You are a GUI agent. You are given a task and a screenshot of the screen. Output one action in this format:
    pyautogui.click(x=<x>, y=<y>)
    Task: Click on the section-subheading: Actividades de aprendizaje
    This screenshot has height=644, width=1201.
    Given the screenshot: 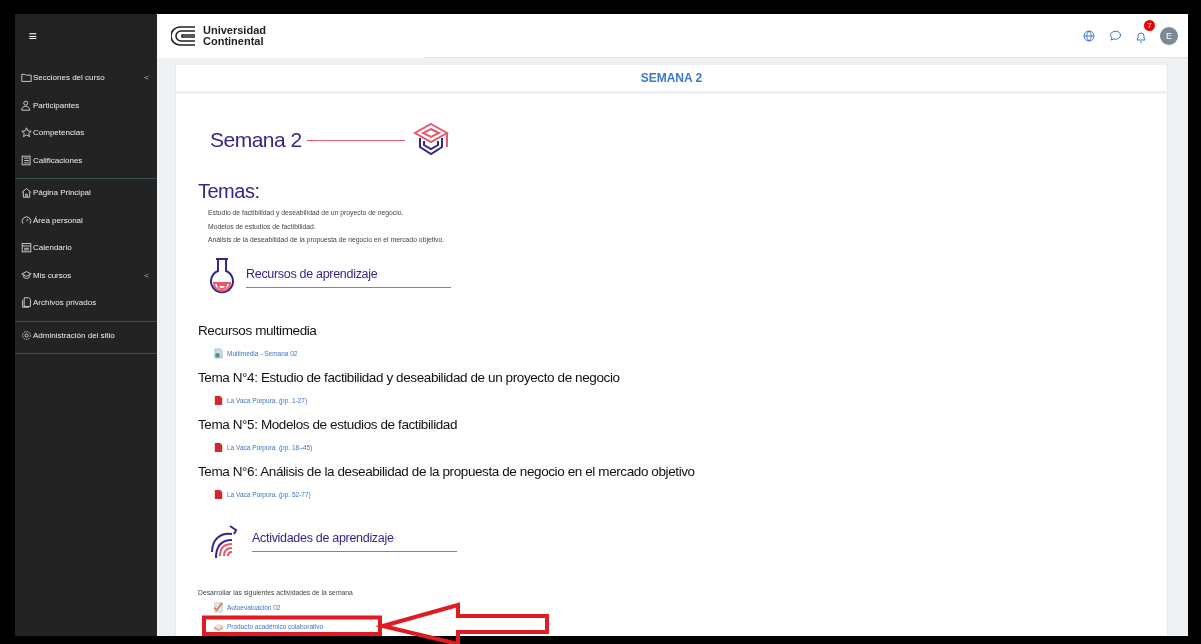 What is the action you would take?
    pyautogui.click(x=354, y=542)
    